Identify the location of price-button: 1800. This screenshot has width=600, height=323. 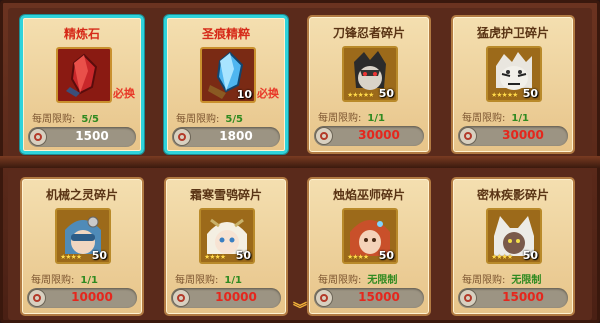
(226, 137).